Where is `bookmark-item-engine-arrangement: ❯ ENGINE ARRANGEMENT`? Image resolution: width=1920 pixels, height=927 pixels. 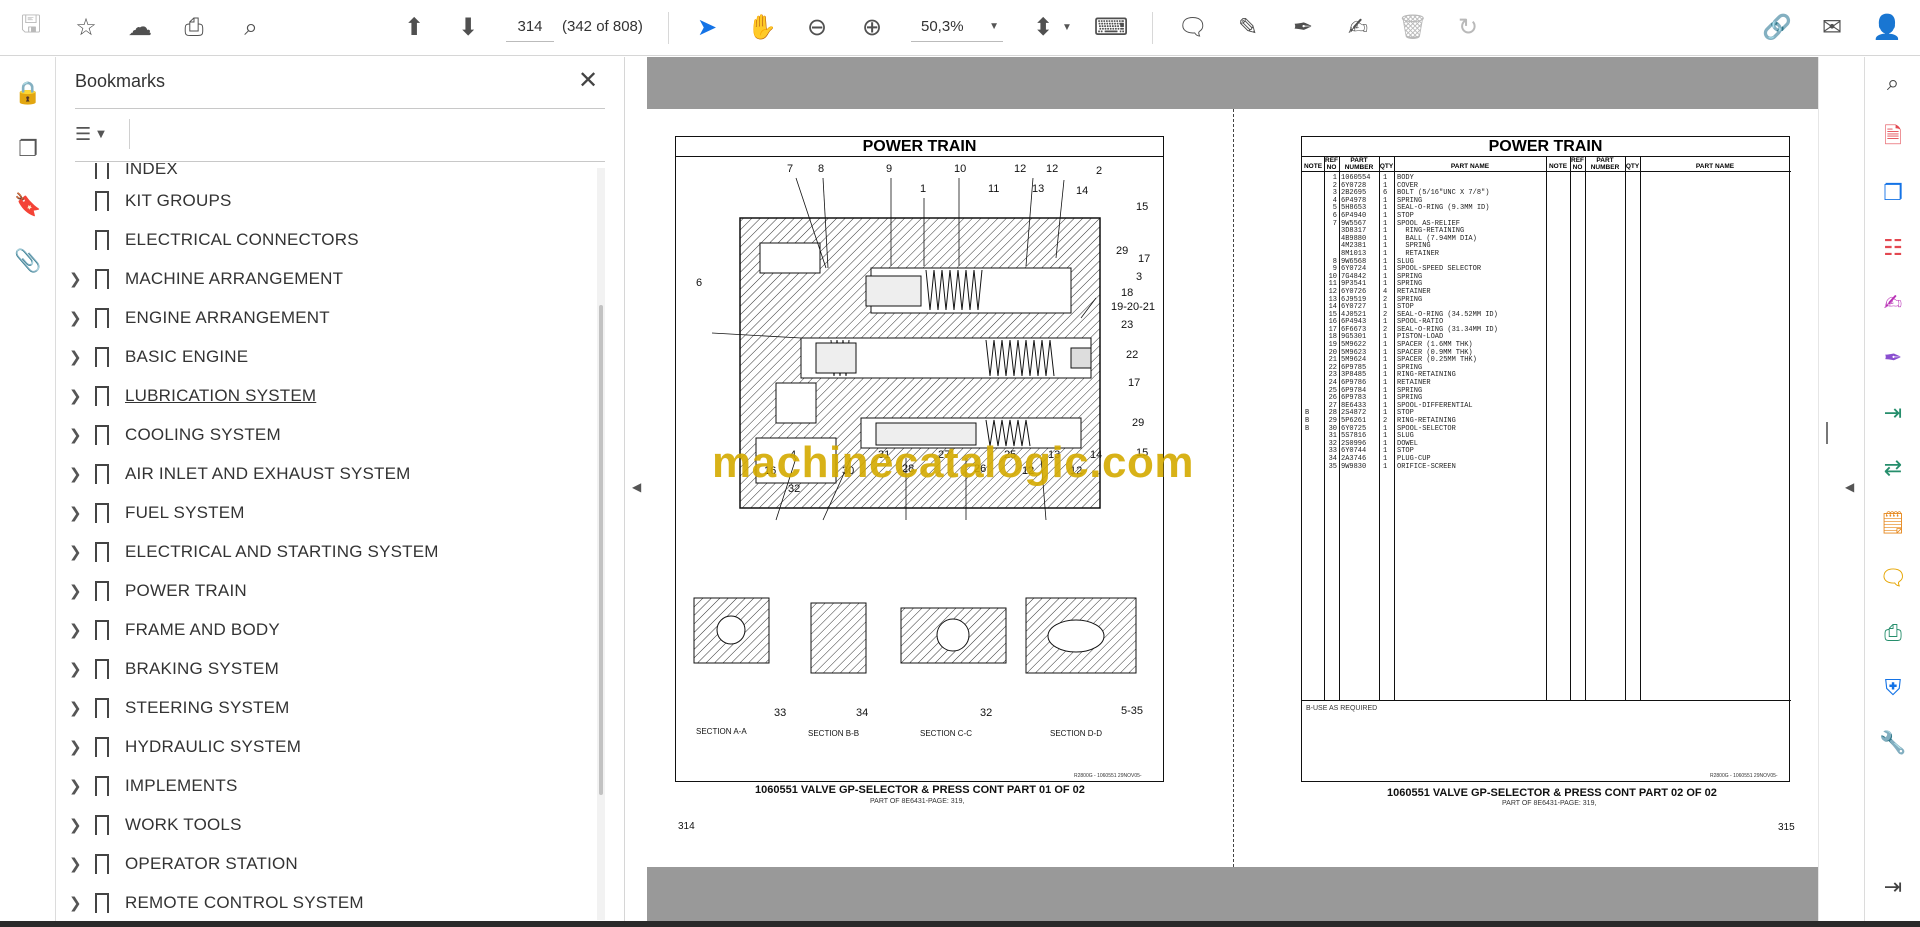 bookmark-item-engine-arrangement: ❯ ENGINE ARRANGEMENT is located at coordinates (327, 318).